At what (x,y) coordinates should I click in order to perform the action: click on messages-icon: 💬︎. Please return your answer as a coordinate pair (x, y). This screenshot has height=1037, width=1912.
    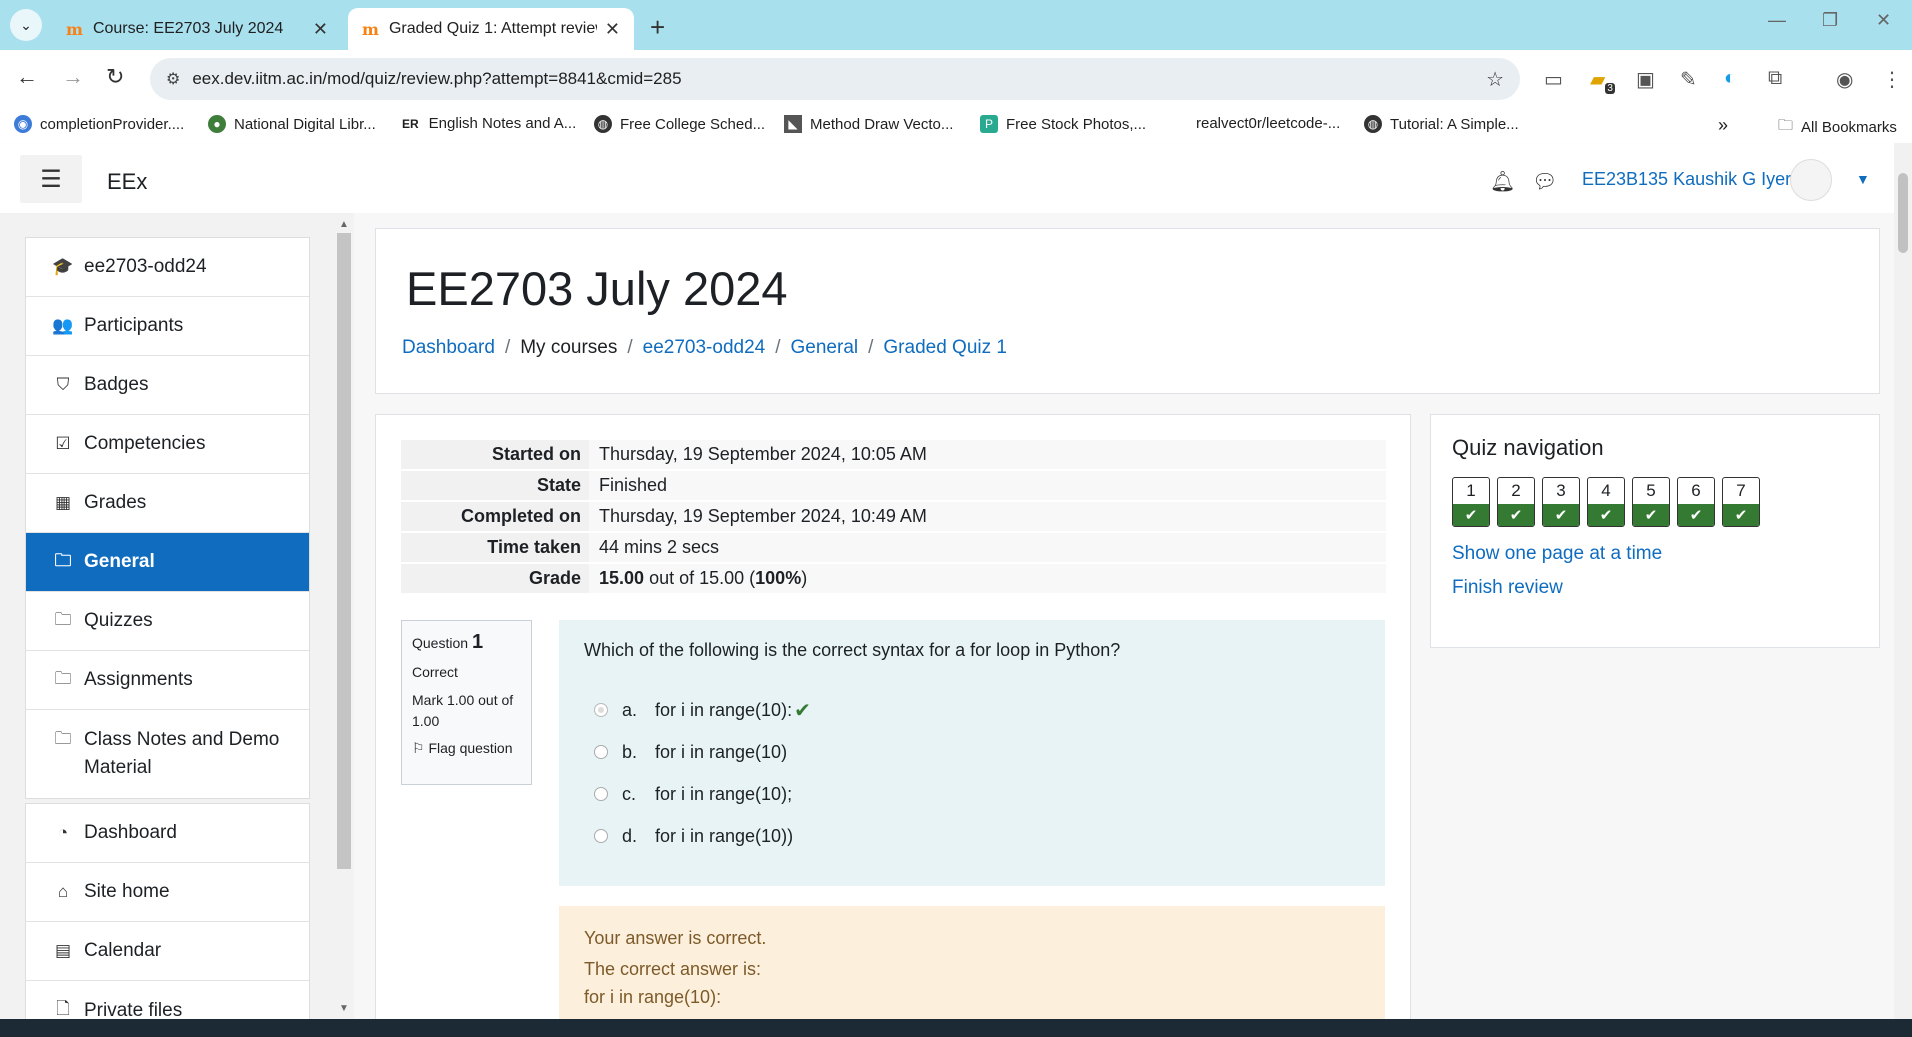
    Looking at the image, I should click on (1544, 181).